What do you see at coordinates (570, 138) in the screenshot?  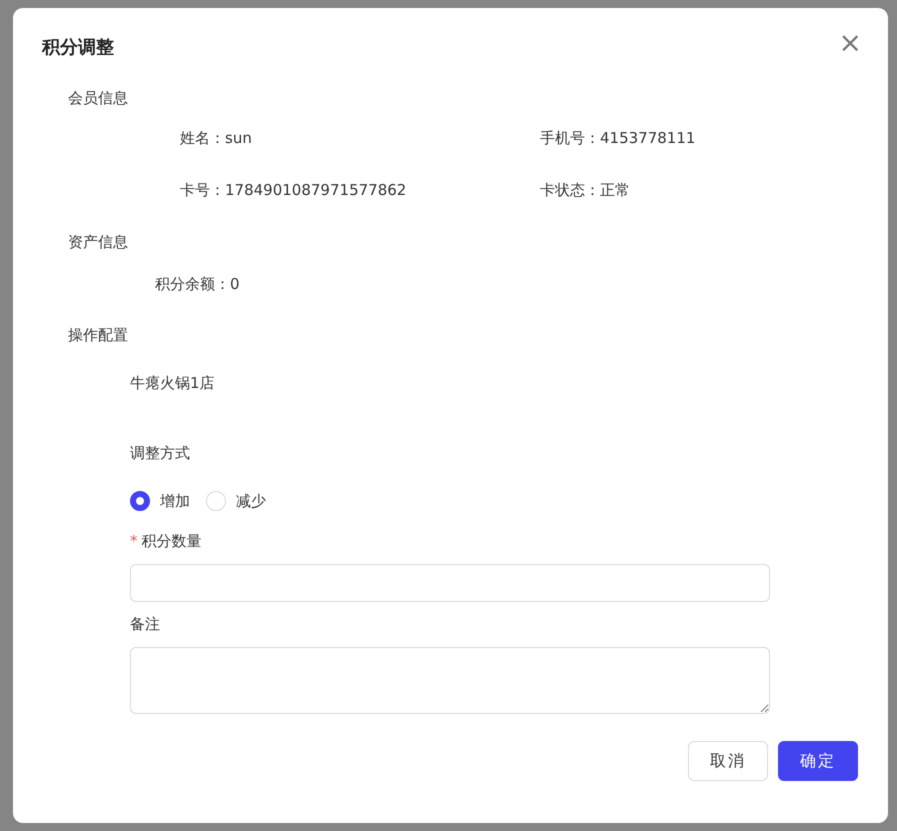 I see `field-label: 手机号：` at bounding box center [570, 138].